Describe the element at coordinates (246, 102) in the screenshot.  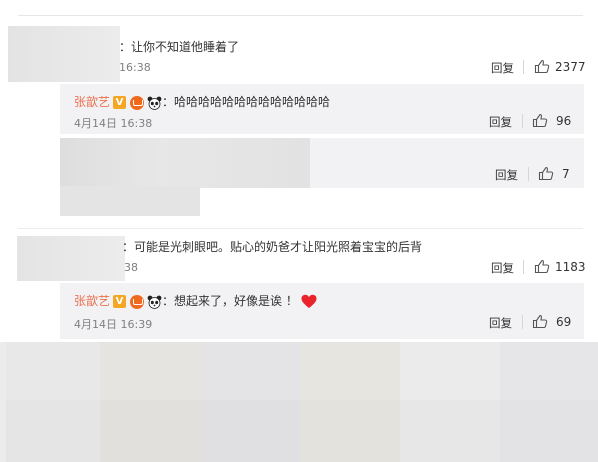
I see `sub-reply-text: ：哈哈哈哈哈哈哈哈哈哈哈哈哈` at that location.